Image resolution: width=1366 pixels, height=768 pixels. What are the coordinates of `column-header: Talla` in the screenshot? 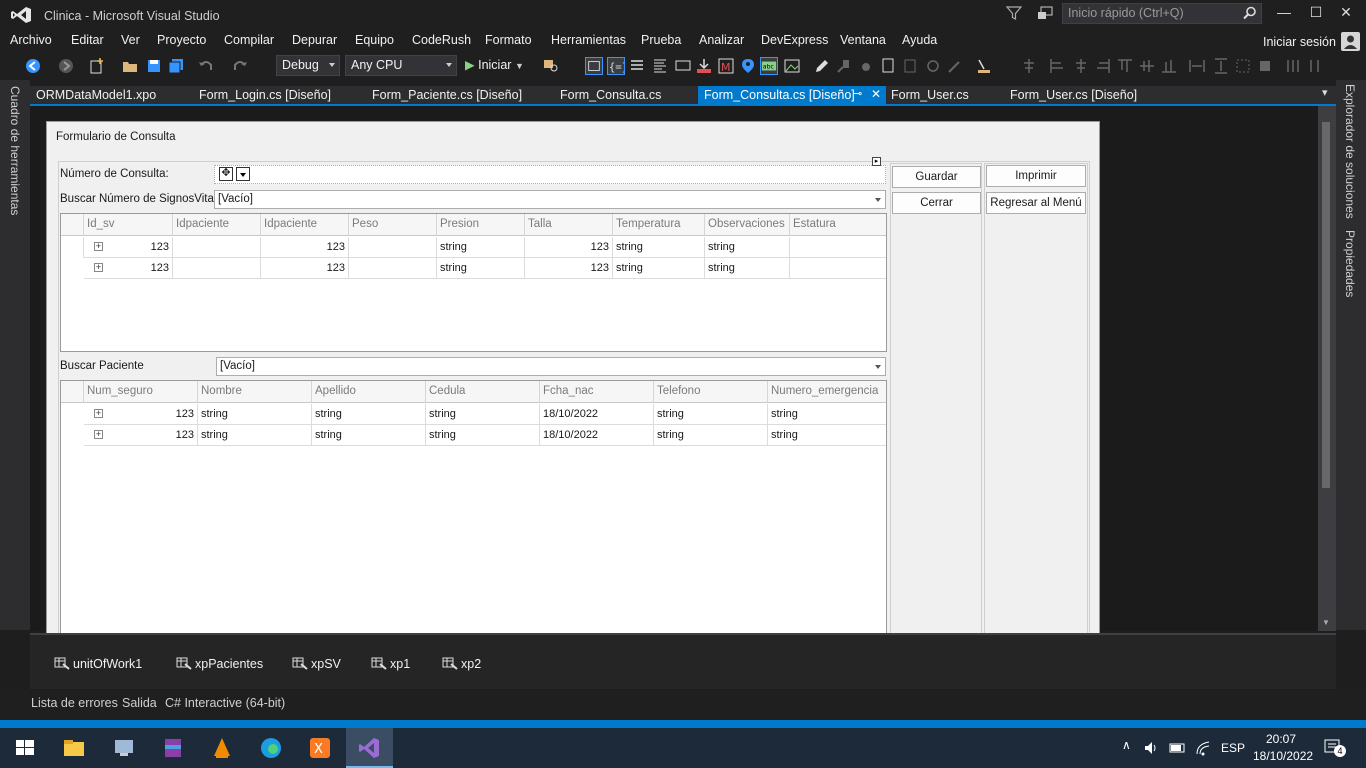 It's located at (569, 225).